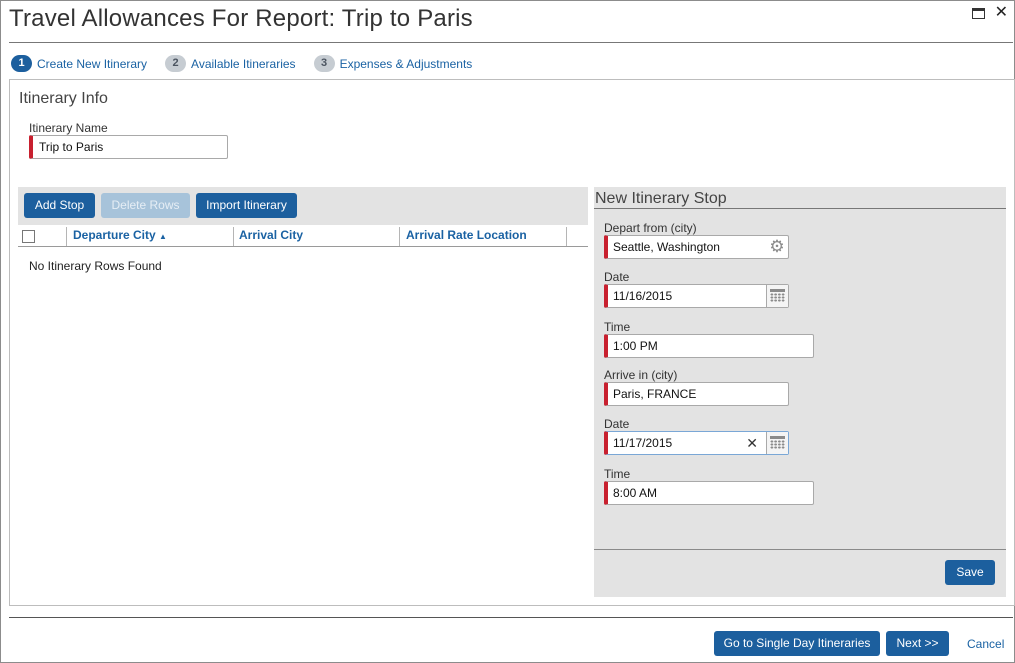  Describe the element at coordinates (978, 13) in the screenshot. I see `maximize-icon` at that location.